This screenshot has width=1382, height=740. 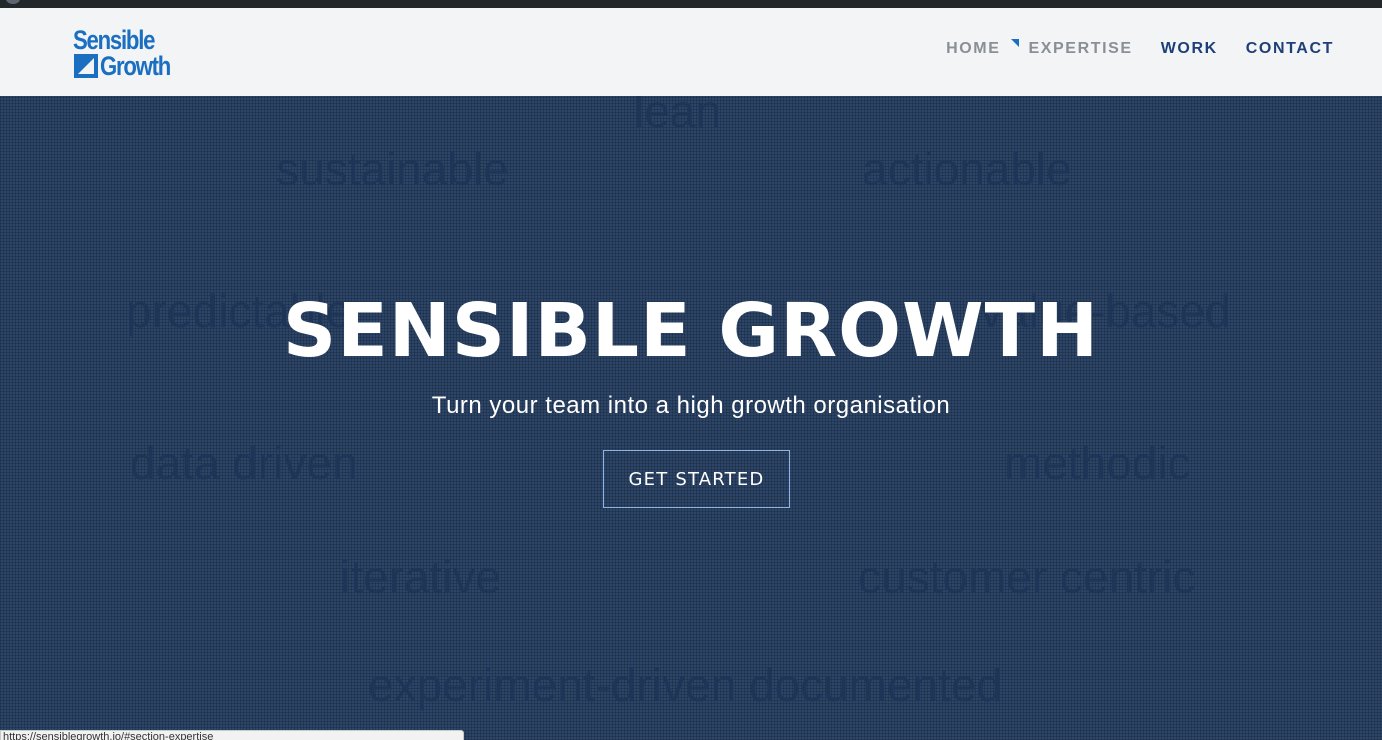 What do you see at coordinates (1080, 48) in the screenshot?
I see `nav-expertise-label: EXPERTISE` at bounding box center [1080, 48].